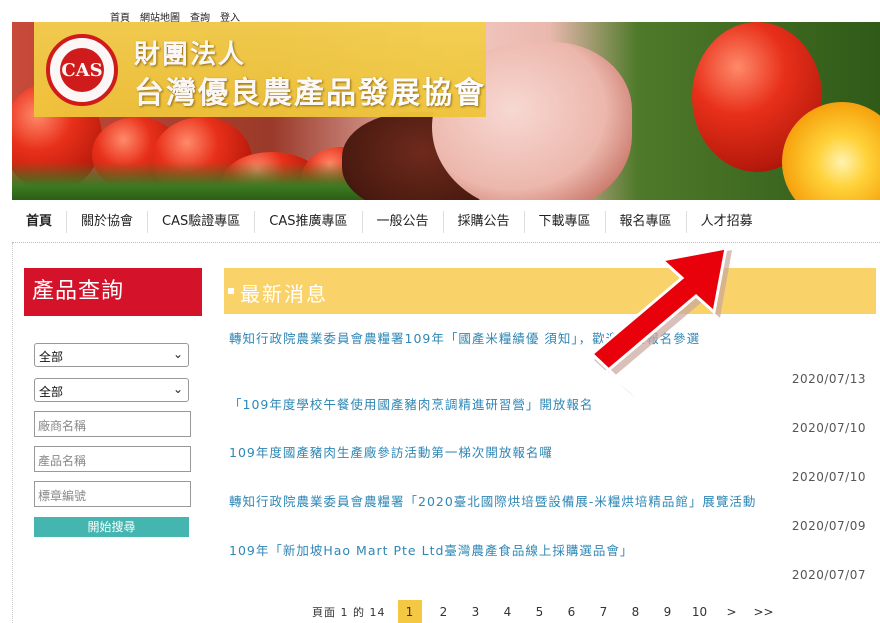 Image resolution: width=880 pixels, height=623 pixels. I want to click on page-link: 3, so click(476, 612).